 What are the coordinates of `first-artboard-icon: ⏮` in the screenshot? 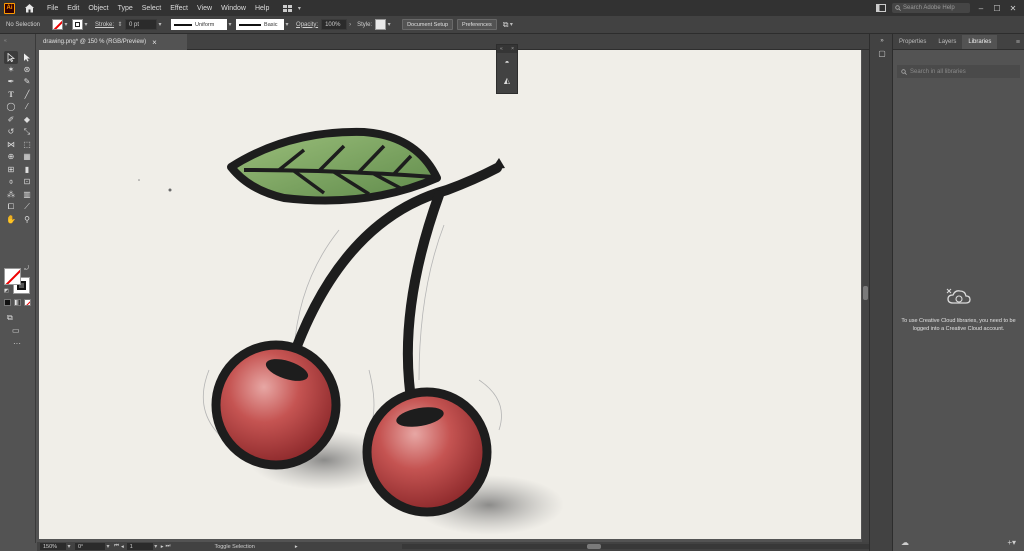 It's located at (116, 546).